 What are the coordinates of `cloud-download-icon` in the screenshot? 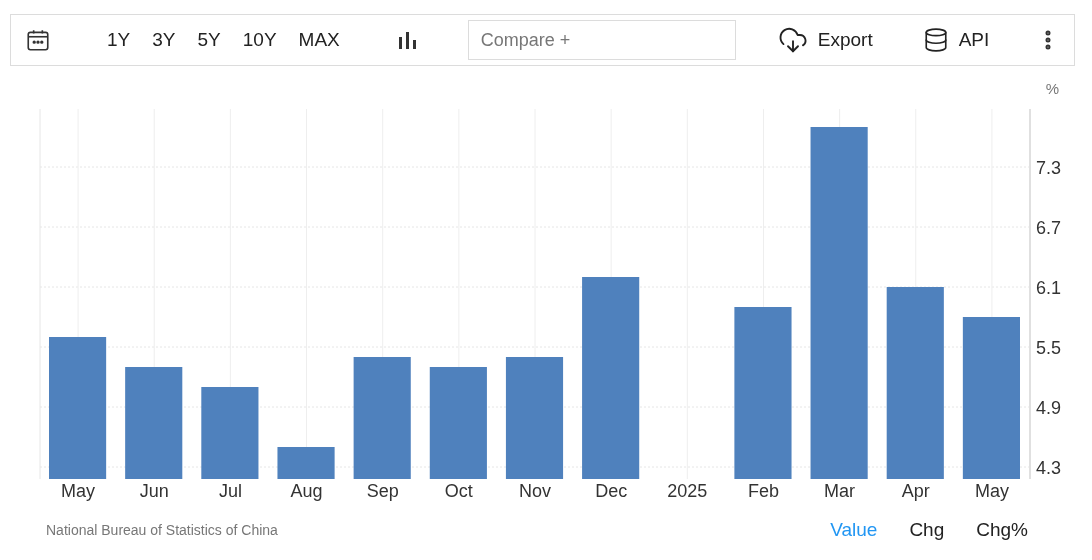 It's located at (792, 40).